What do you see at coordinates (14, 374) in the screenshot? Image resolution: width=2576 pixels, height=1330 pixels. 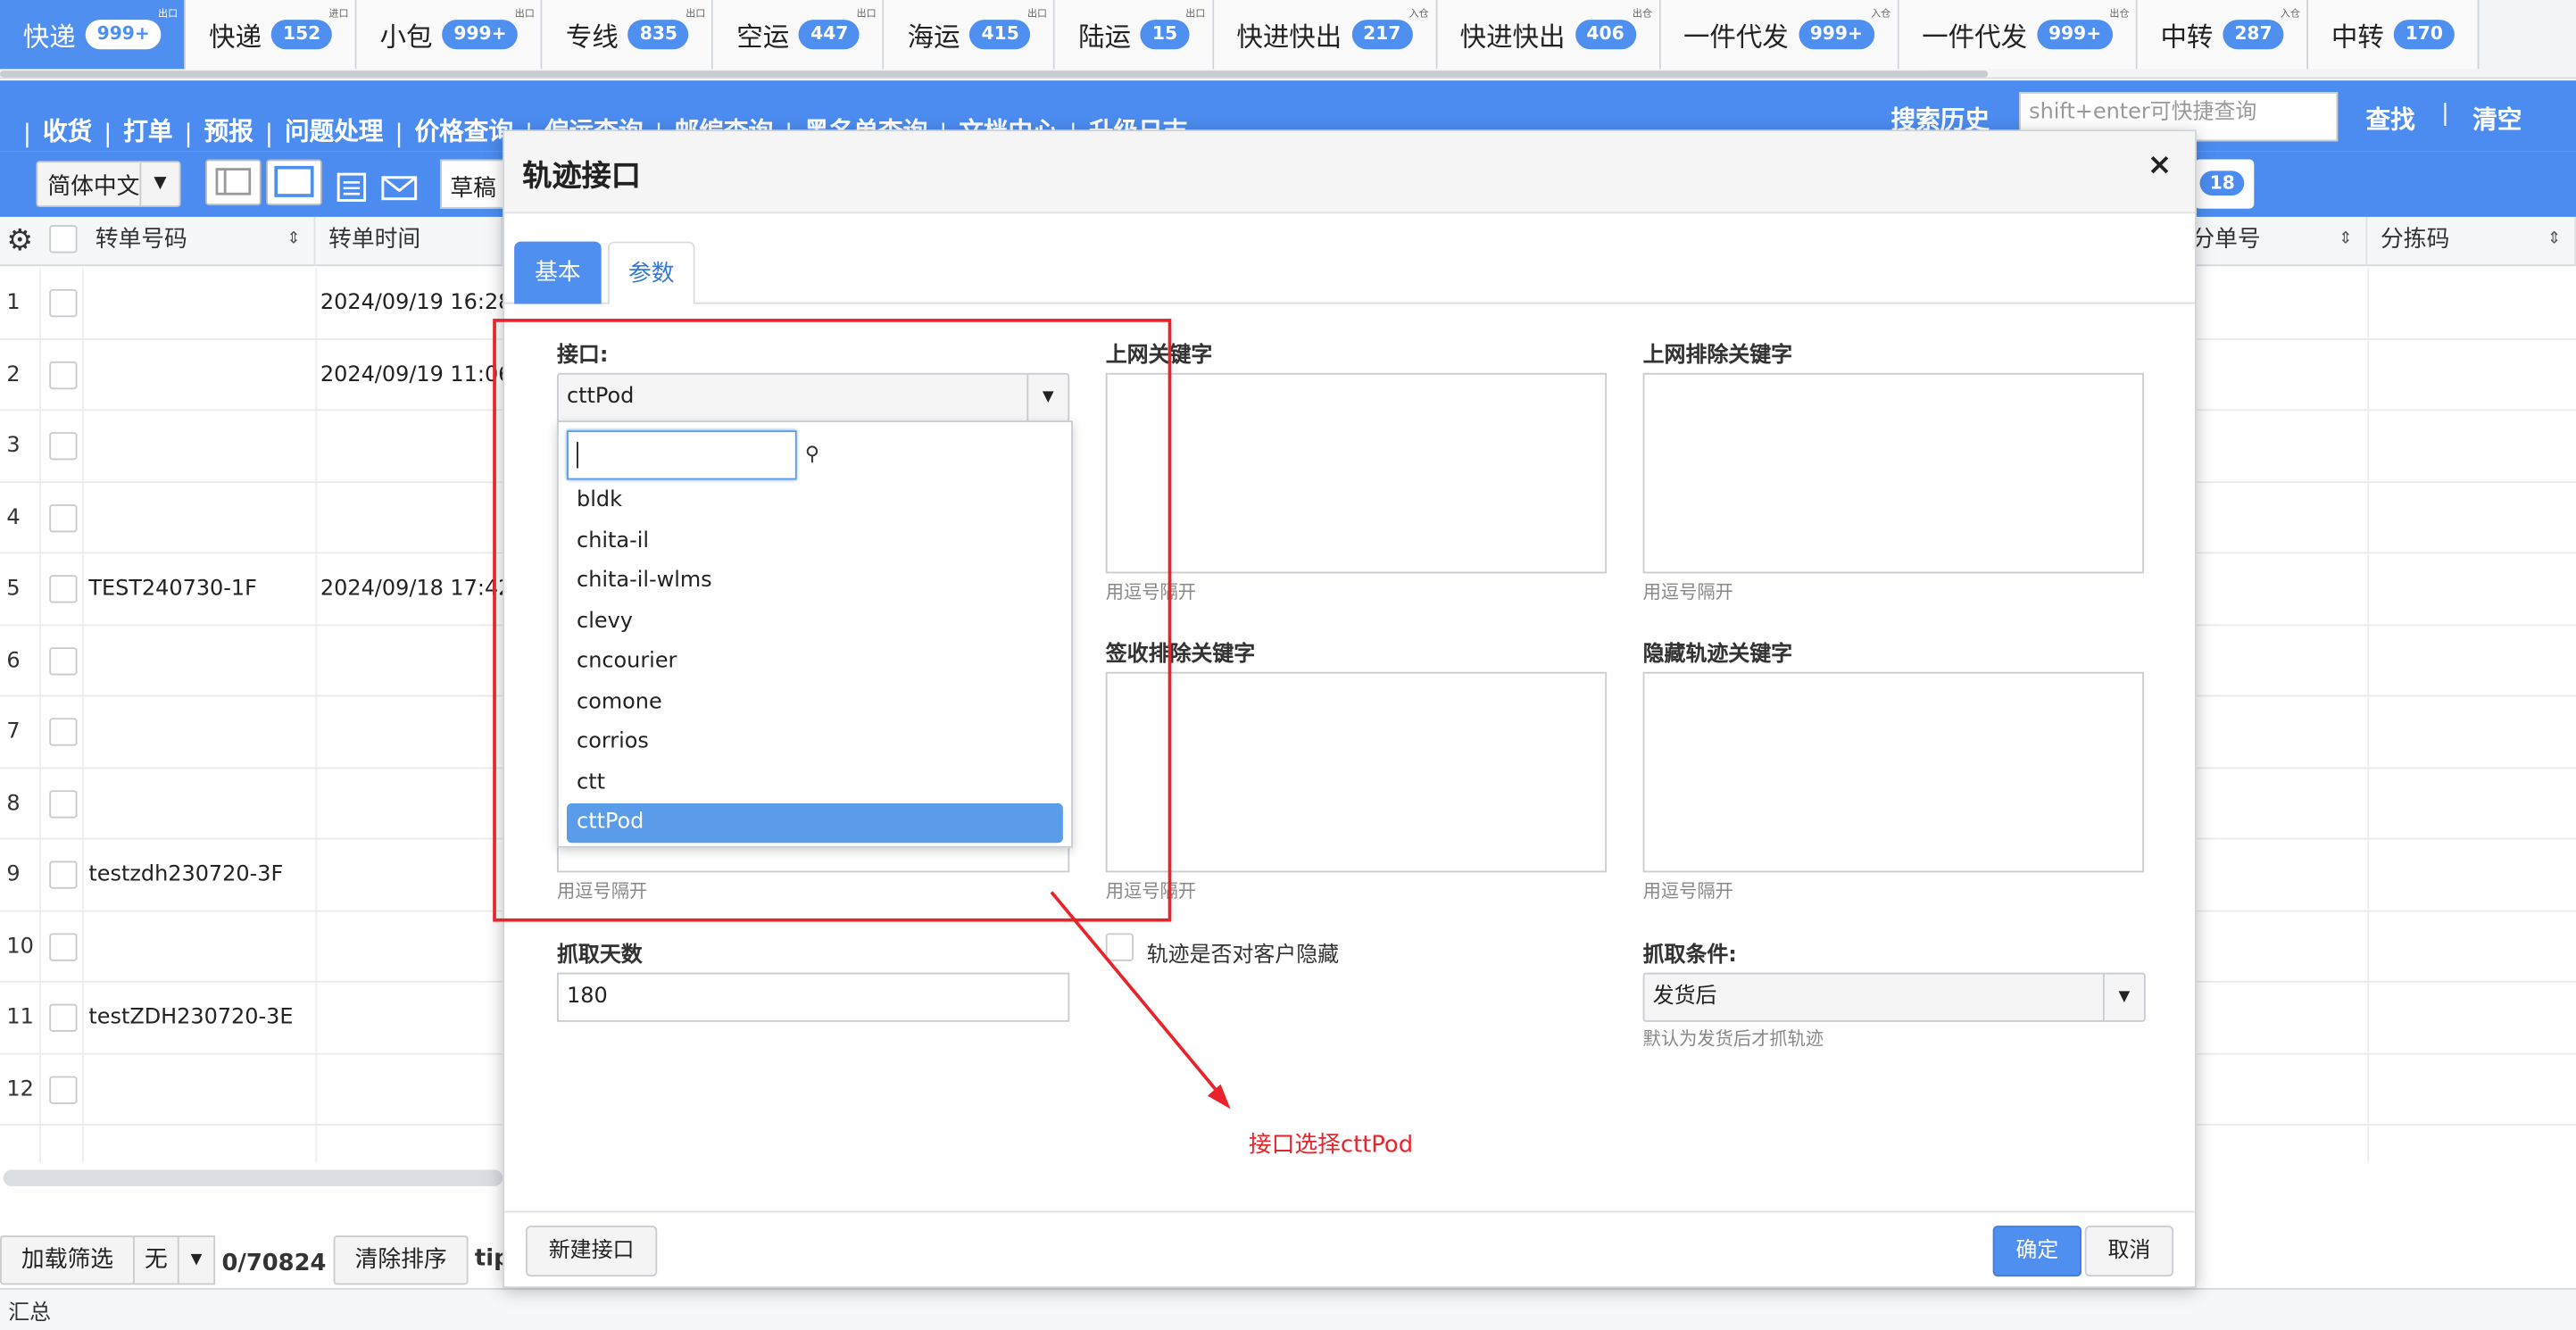 I see `row-index: 2` at bounding box center [14, 374].